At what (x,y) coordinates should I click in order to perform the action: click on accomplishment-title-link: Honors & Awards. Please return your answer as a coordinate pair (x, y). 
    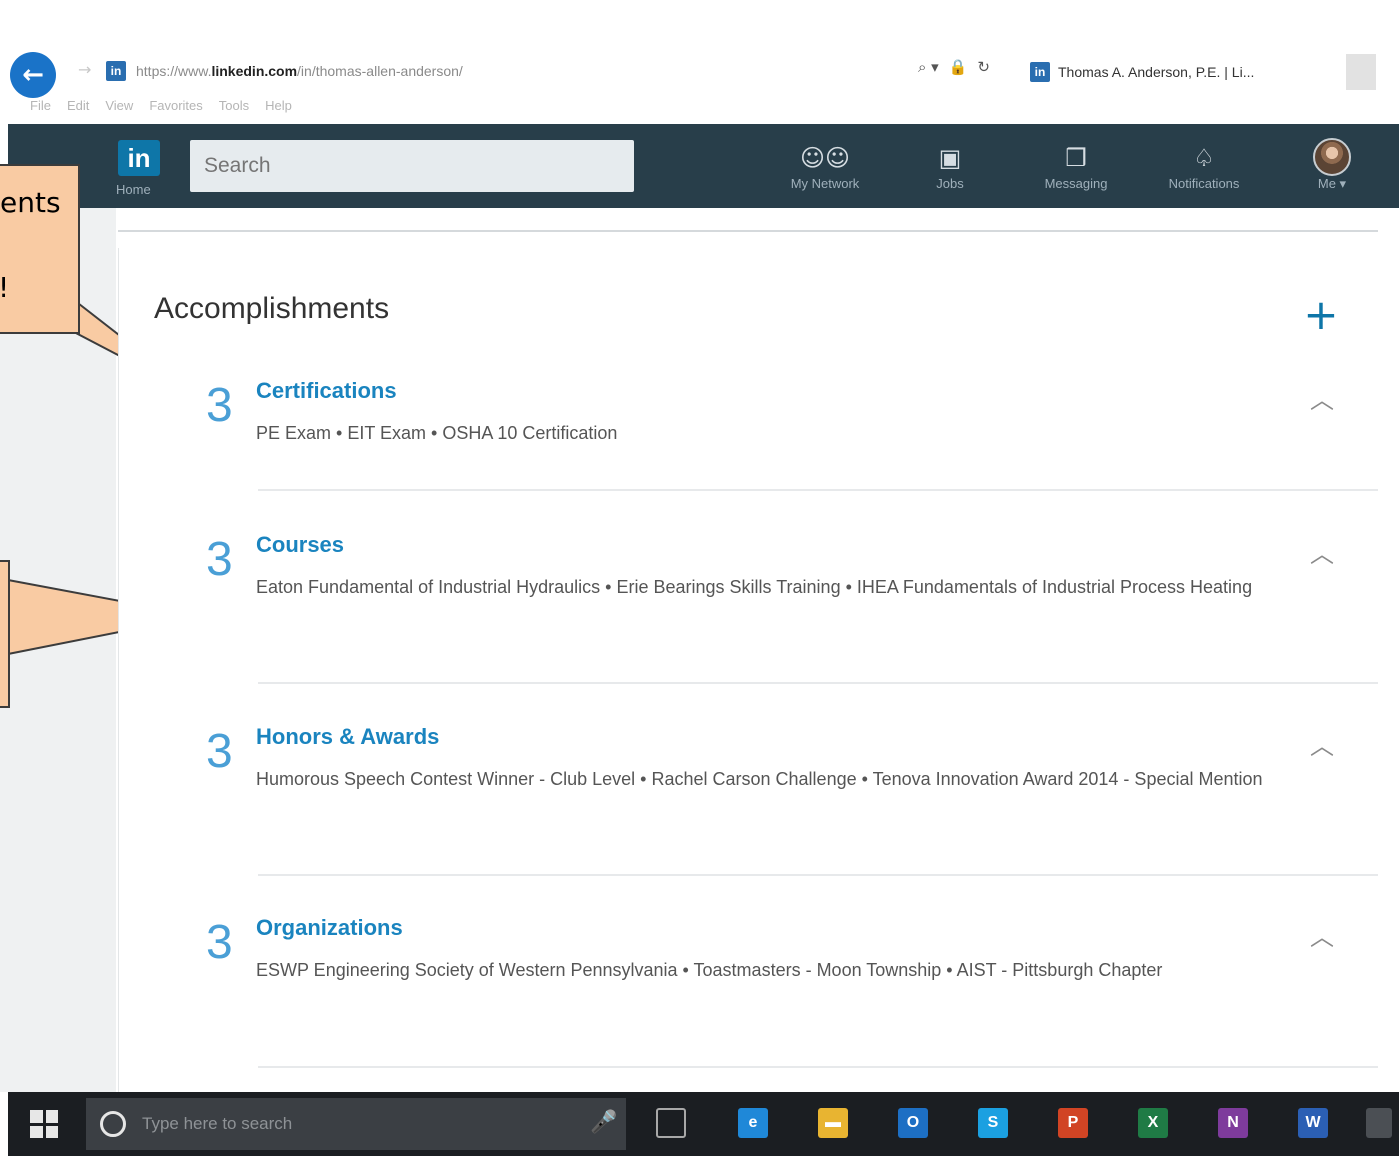
    Looking at the image, I should click on (347, 737).